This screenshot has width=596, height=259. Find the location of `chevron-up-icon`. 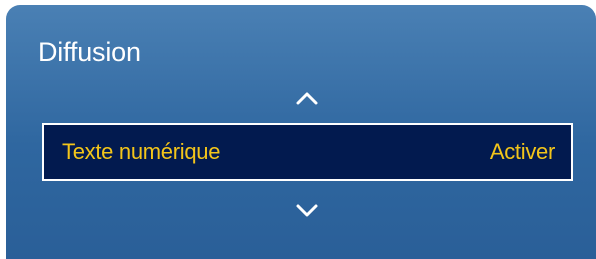

chevron-up-icon is located at coordinates (307, 98).